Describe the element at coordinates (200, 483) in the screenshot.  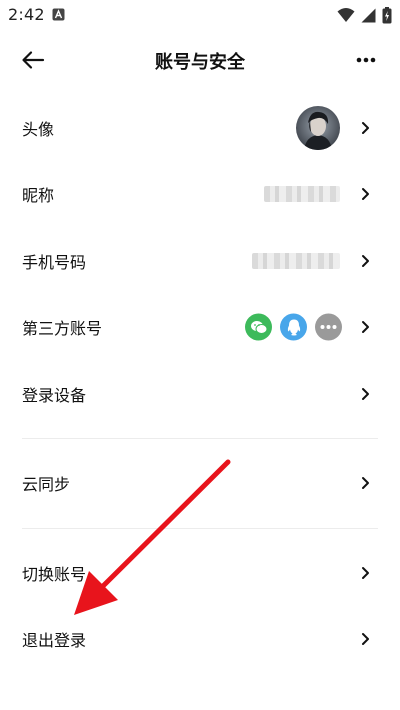
I see `cloud-sync-row: 云同步` at that location.